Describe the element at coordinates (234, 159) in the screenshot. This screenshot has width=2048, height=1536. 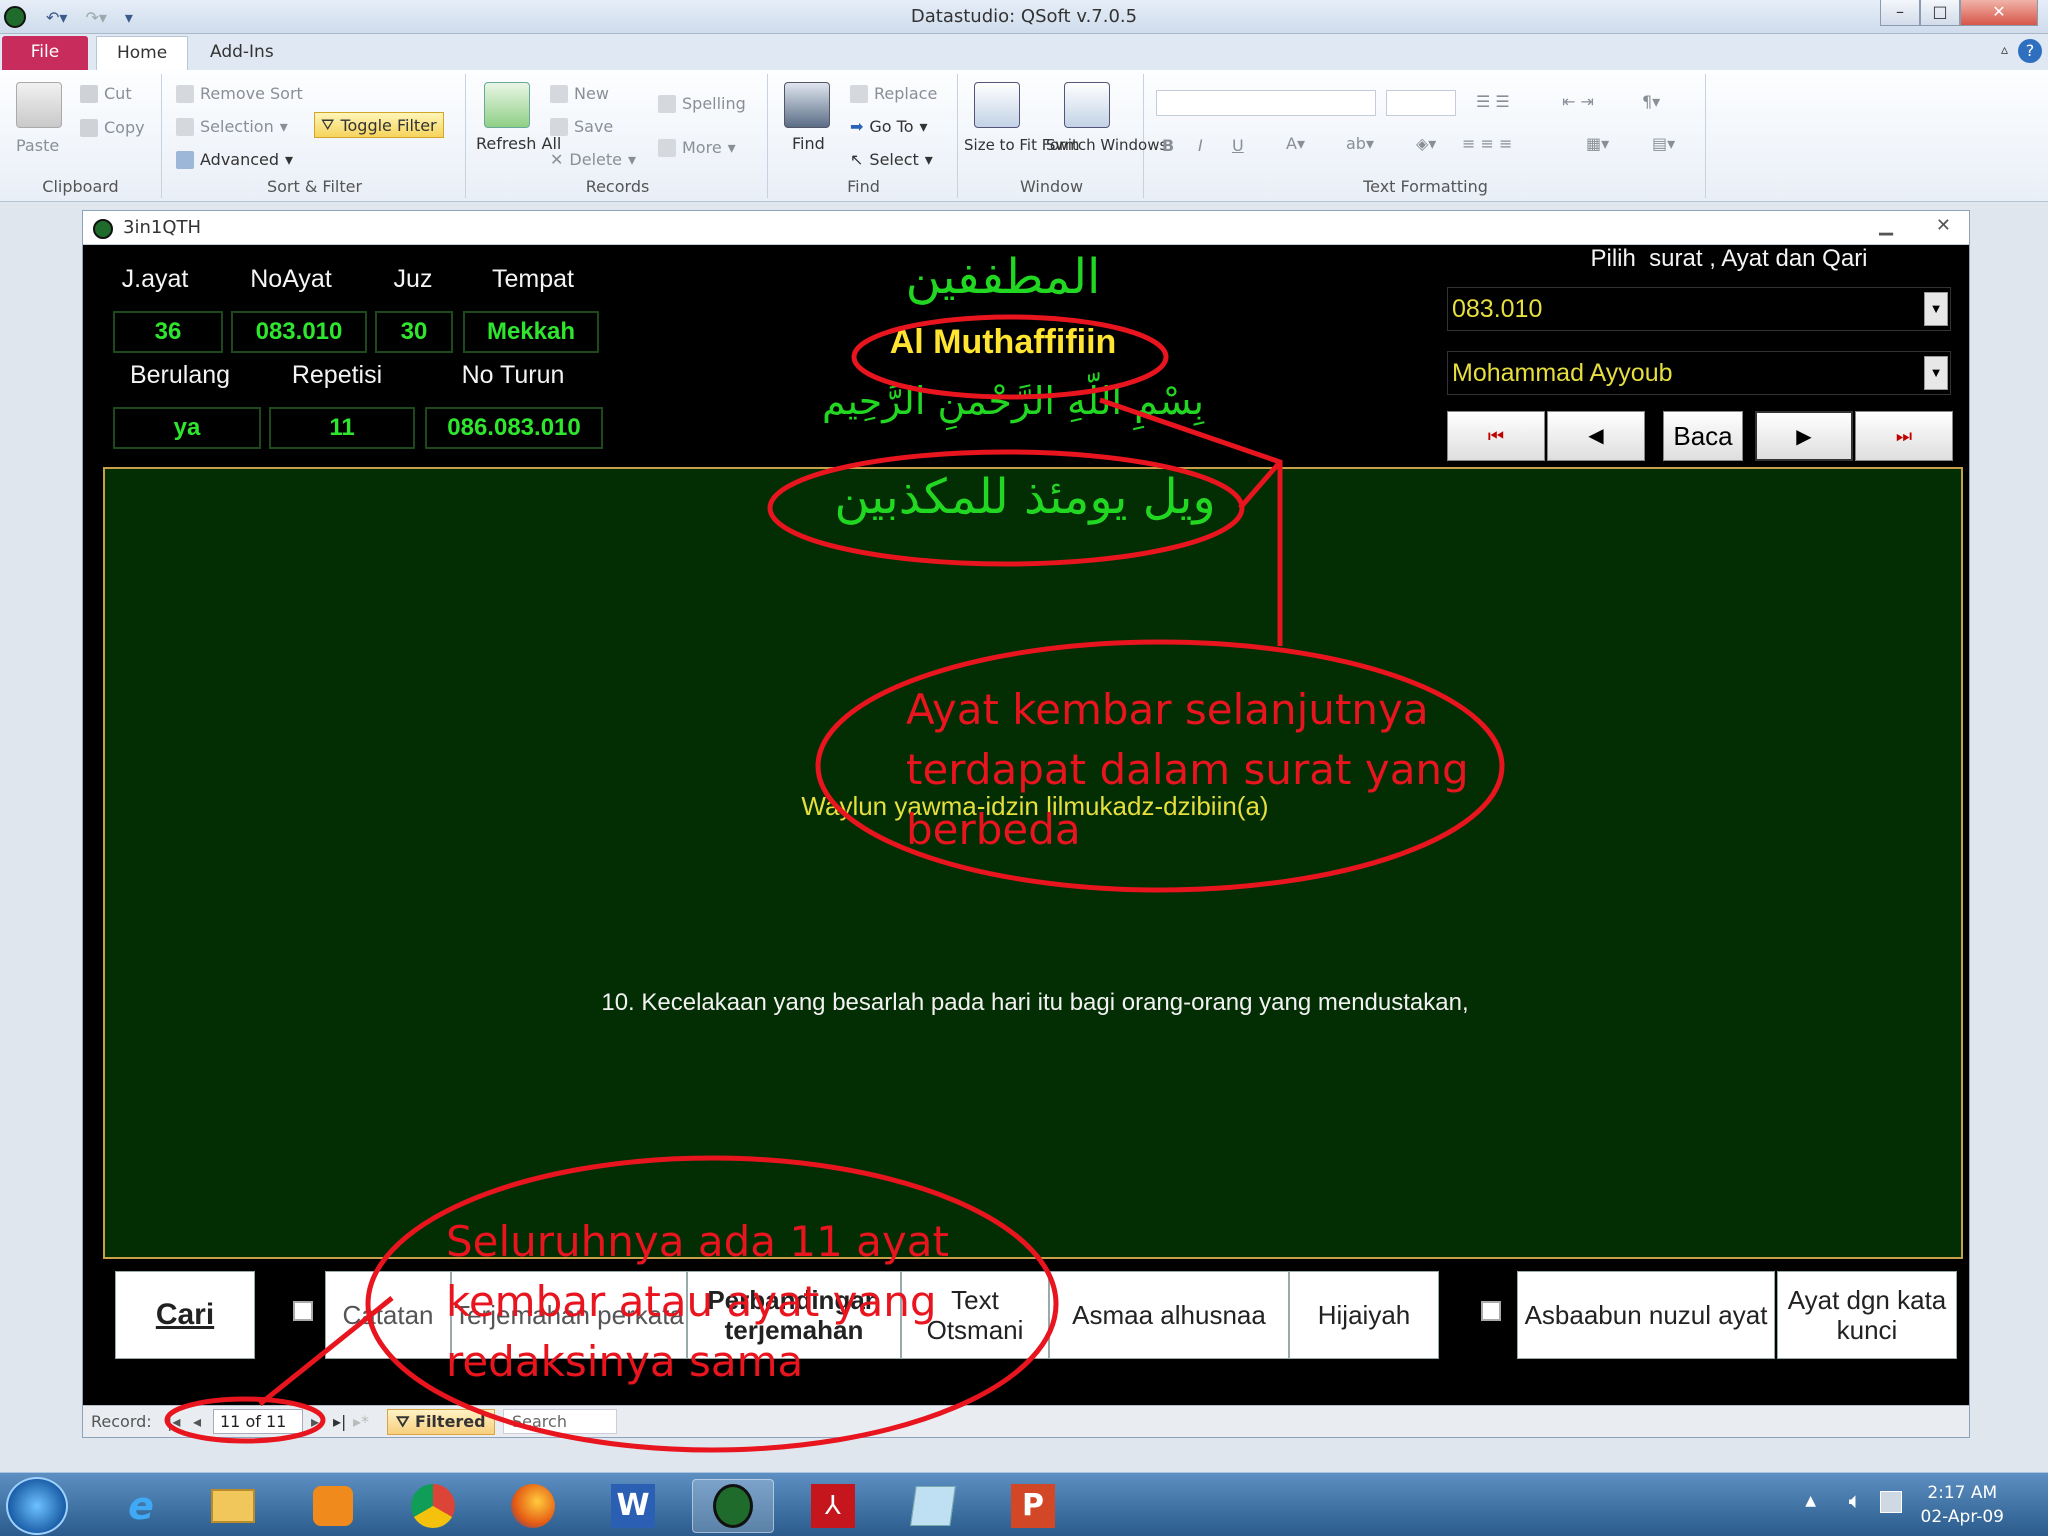
I see `advanced-button: Advanced ▾` at that location.